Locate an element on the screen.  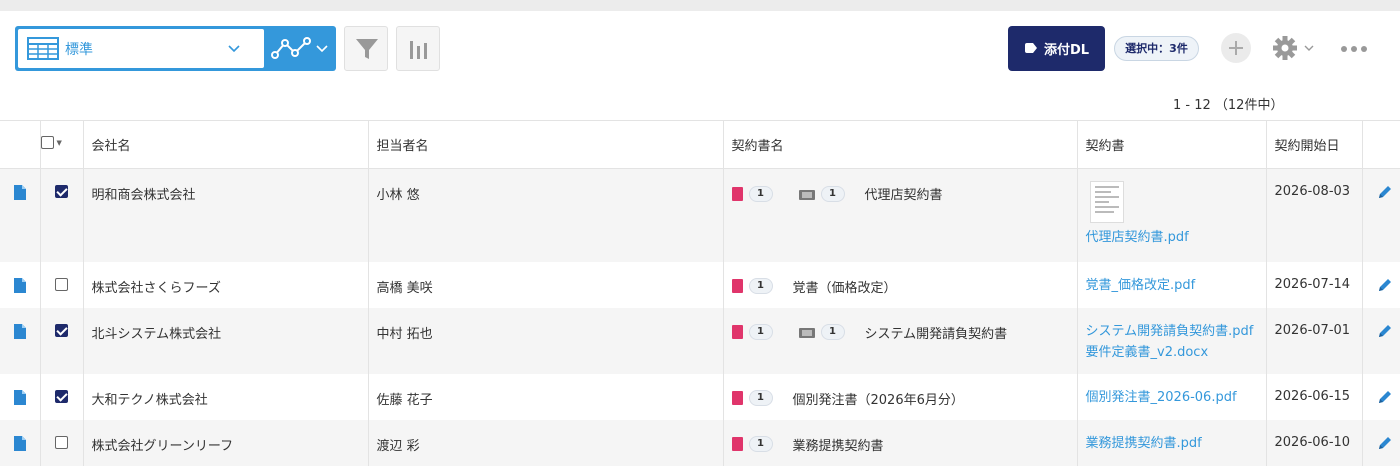
header-company: 会社名 is located at coordinates (225, 144).